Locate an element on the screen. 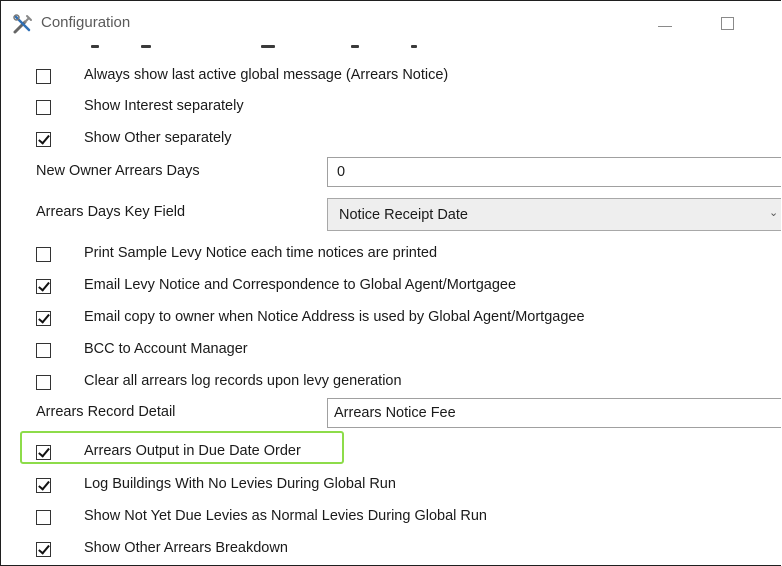 The height and width of the screenshot is (566, 782). new-owner-arrears-days-input: 0 is located at coordinates (554, 172).